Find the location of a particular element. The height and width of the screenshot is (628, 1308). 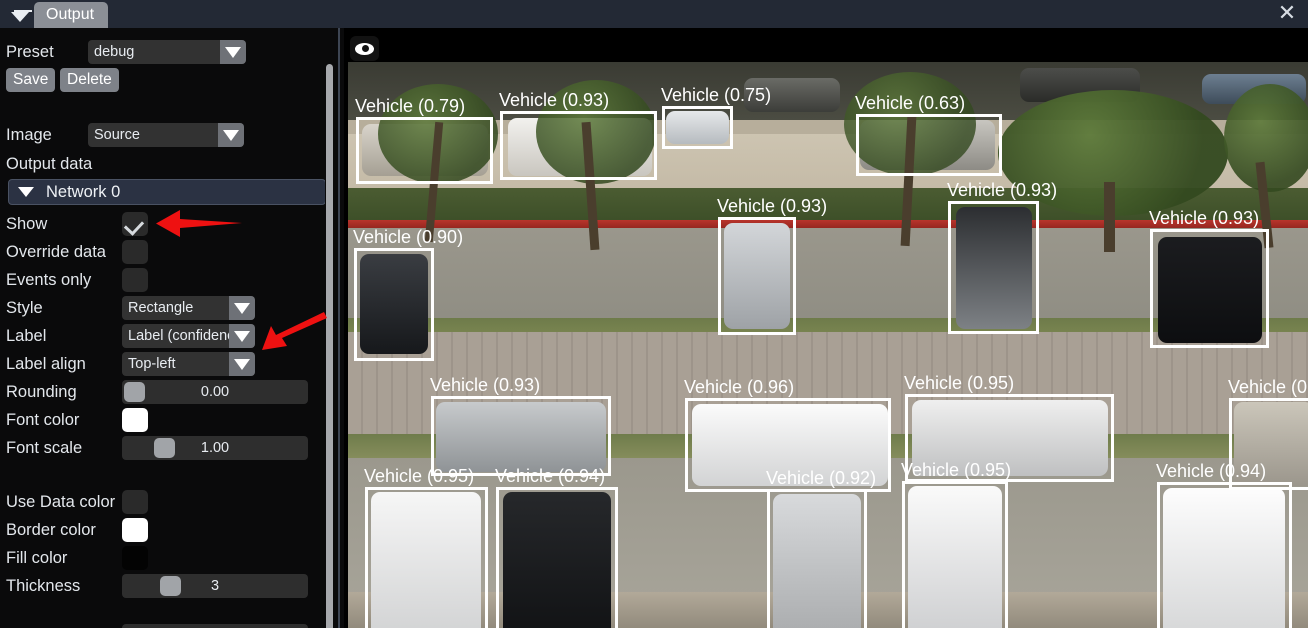

group-header-network-0: Network 0 is located at coordinates (167, 192).